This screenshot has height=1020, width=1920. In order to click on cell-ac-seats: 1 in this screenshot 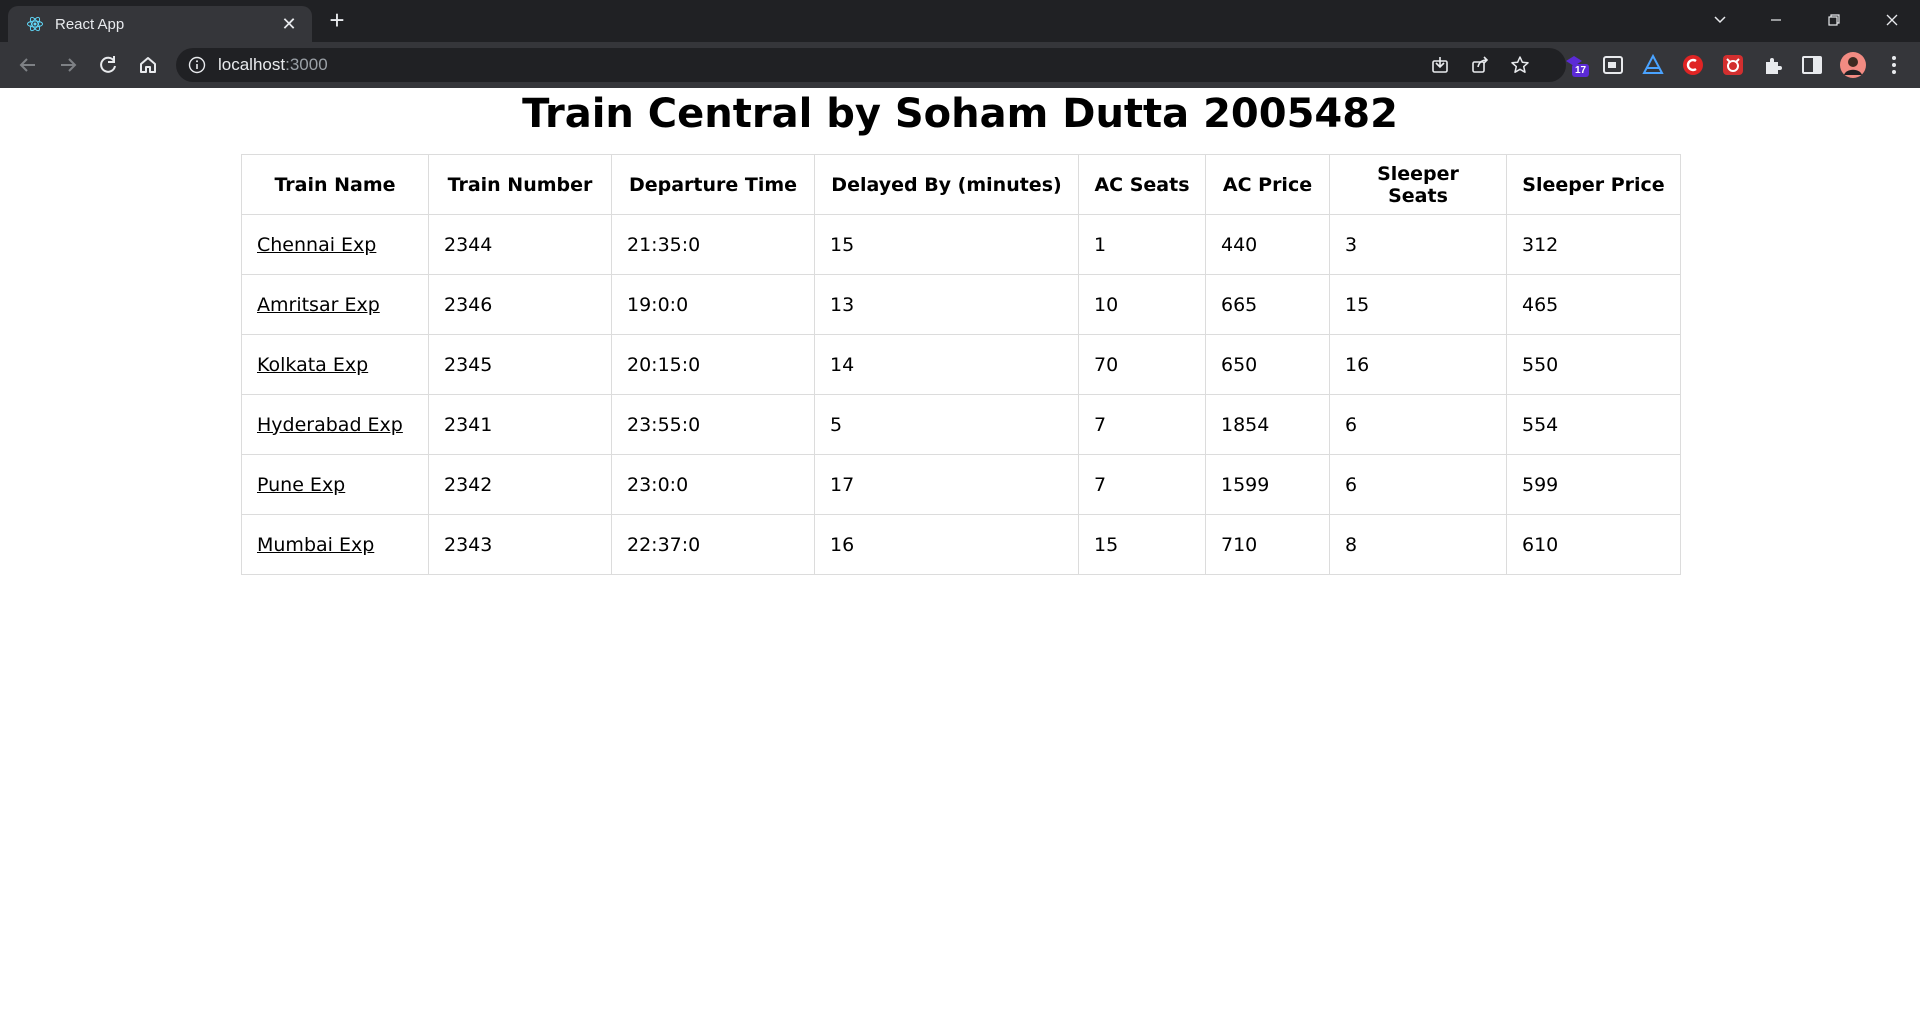, I will do `click(1142, 244)`.